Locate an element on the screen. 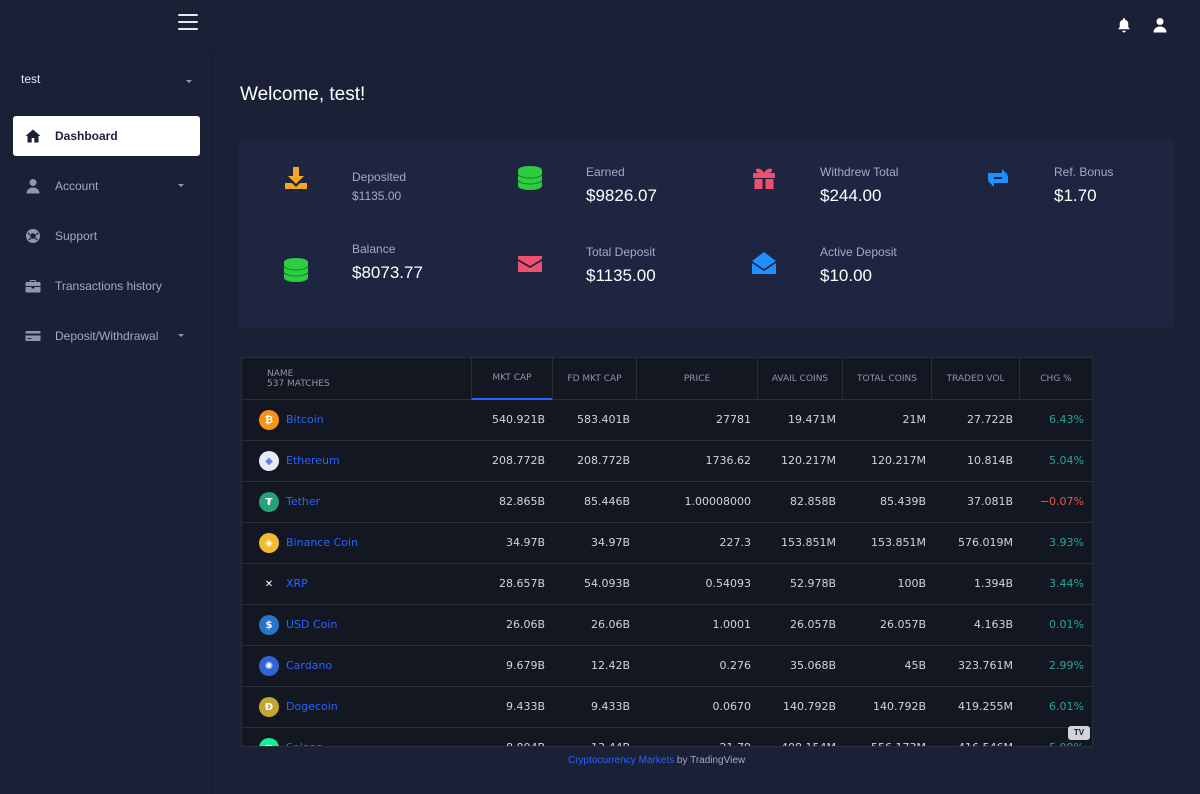 The image size is (1200, 794). coin-name-link: Bitcoin is located at coordinates (305, 420).